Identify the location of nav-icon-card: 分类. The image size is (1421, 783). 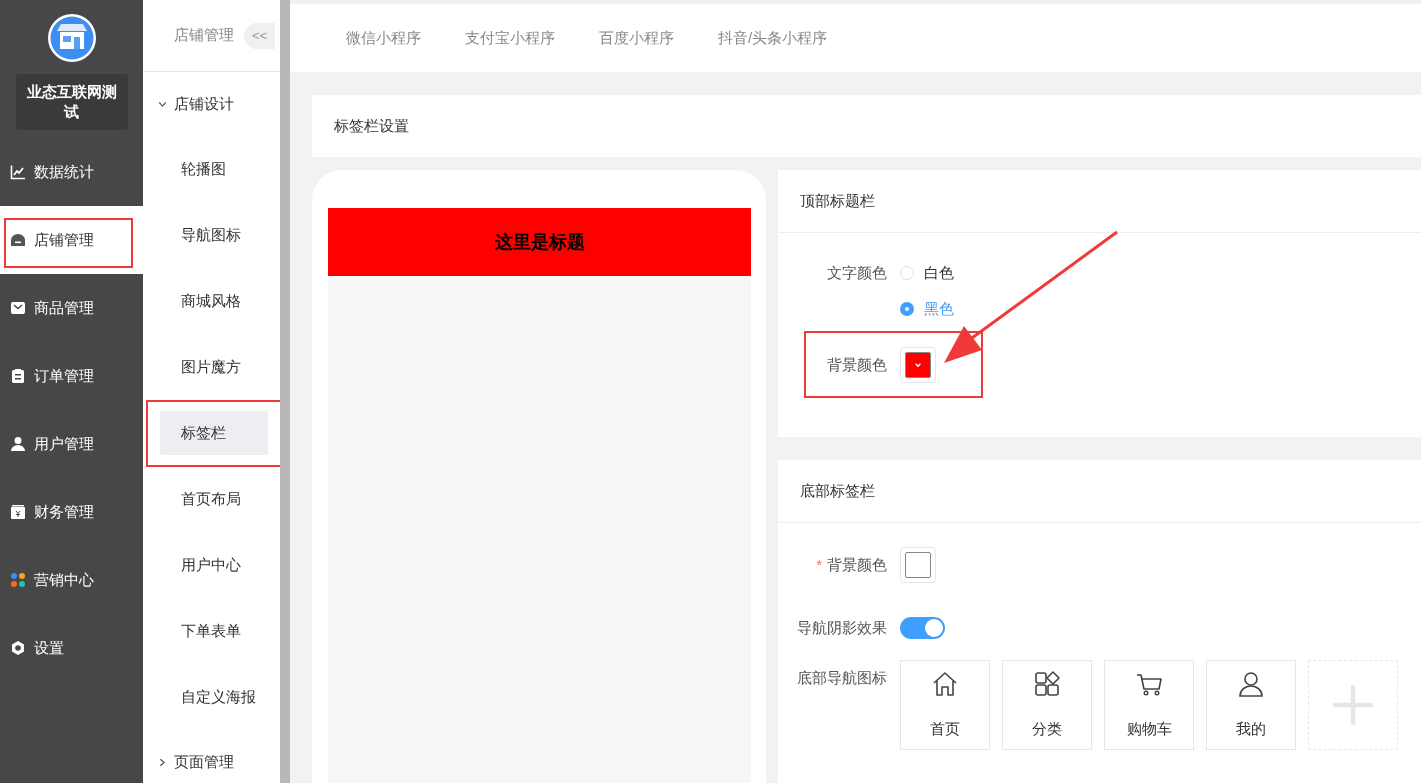
(1047, 705).